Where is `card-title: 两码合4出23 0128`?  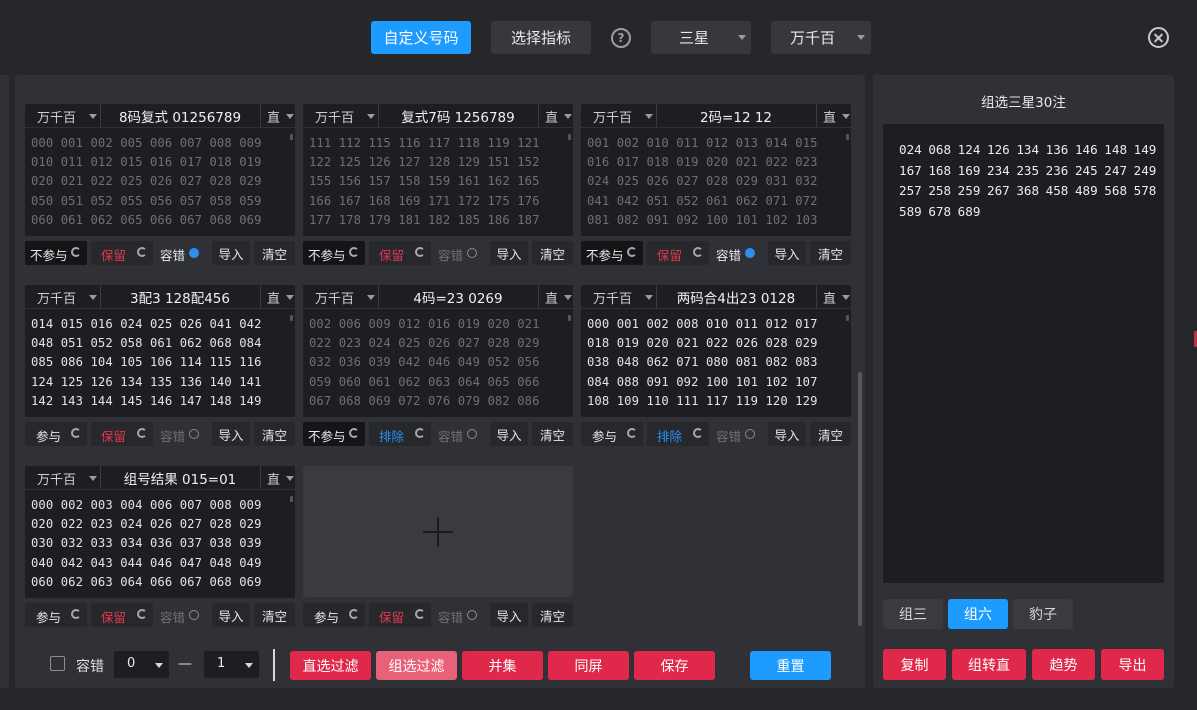 card-title: 两码合4出23 0128 is located at coordinates (736, 296).